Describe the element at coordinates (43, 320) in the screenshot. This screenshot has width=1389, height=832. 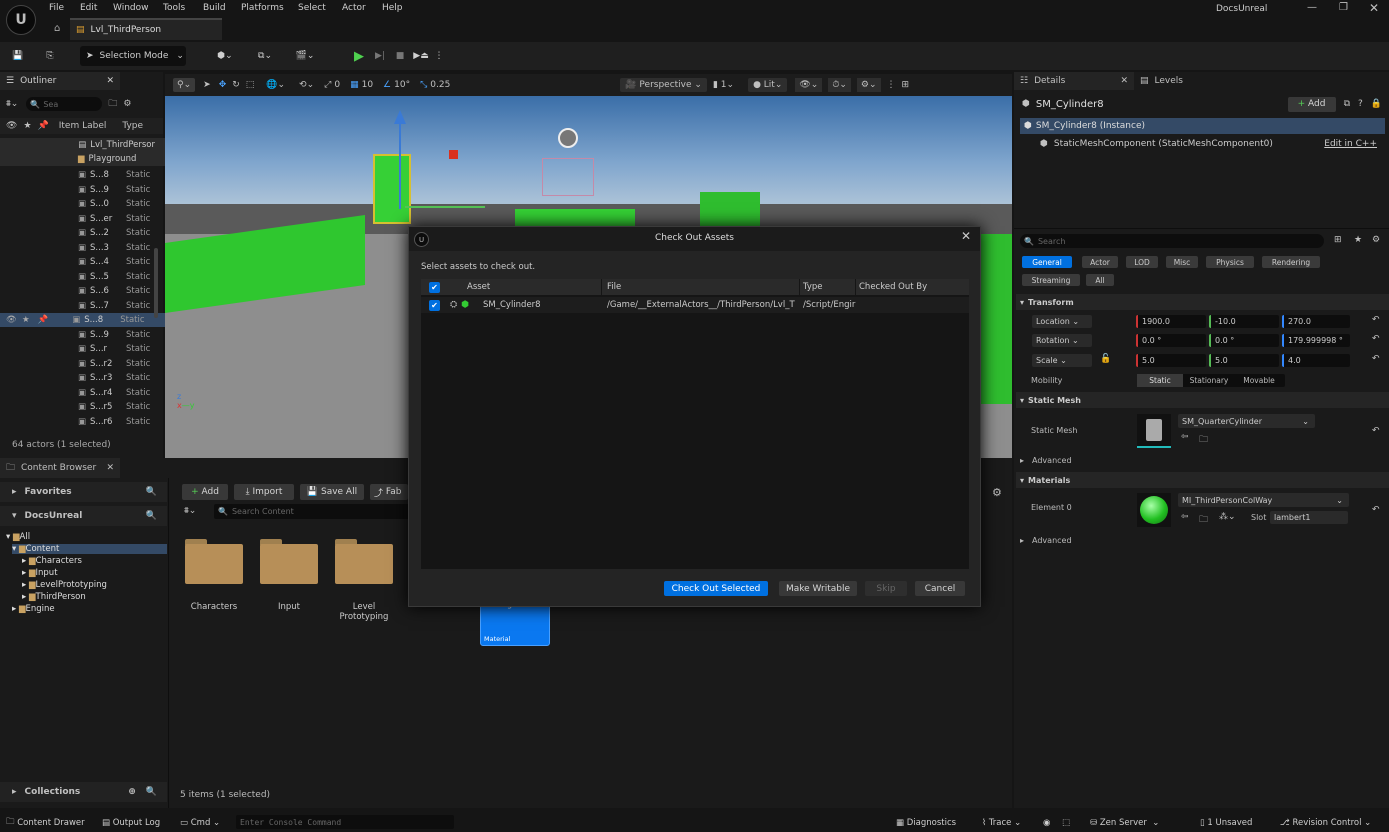
I see `pin-icon: 📌` at that location.